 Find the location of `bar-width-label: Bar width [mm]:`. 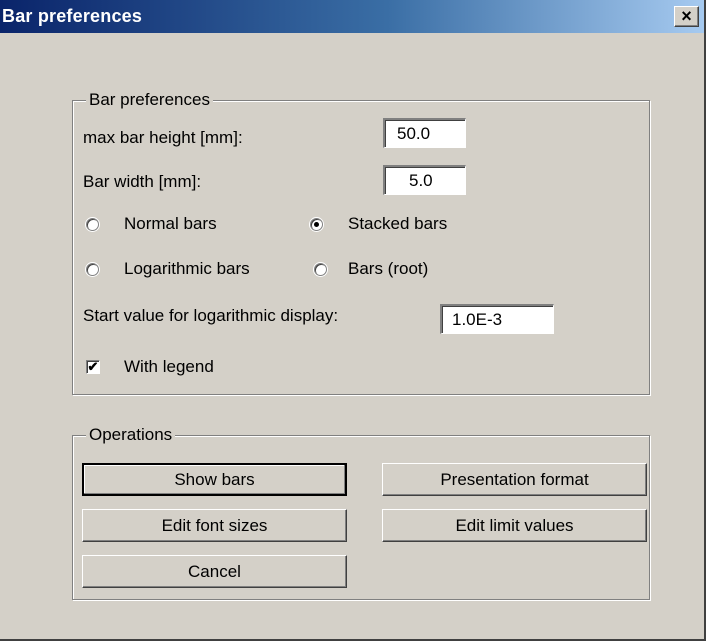

bar-width-label: Bar width [mm]: is located at coordinates (142, 181).